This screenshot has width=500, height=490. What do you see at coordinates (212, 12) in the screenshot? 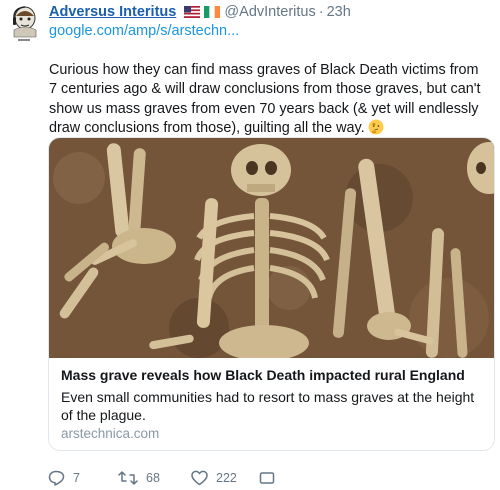
I see `ireland-flag-icon` at bounding box center [212, 12].